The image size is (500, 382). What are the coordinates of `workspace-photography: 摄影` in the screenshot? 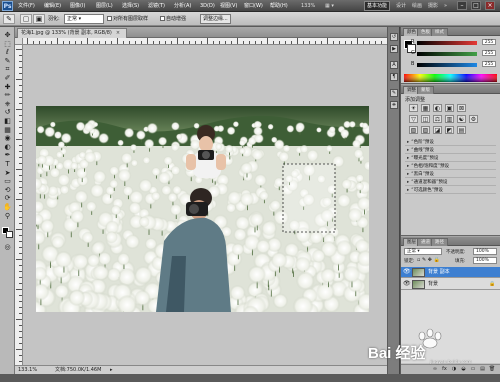 It's located at (433, 6).